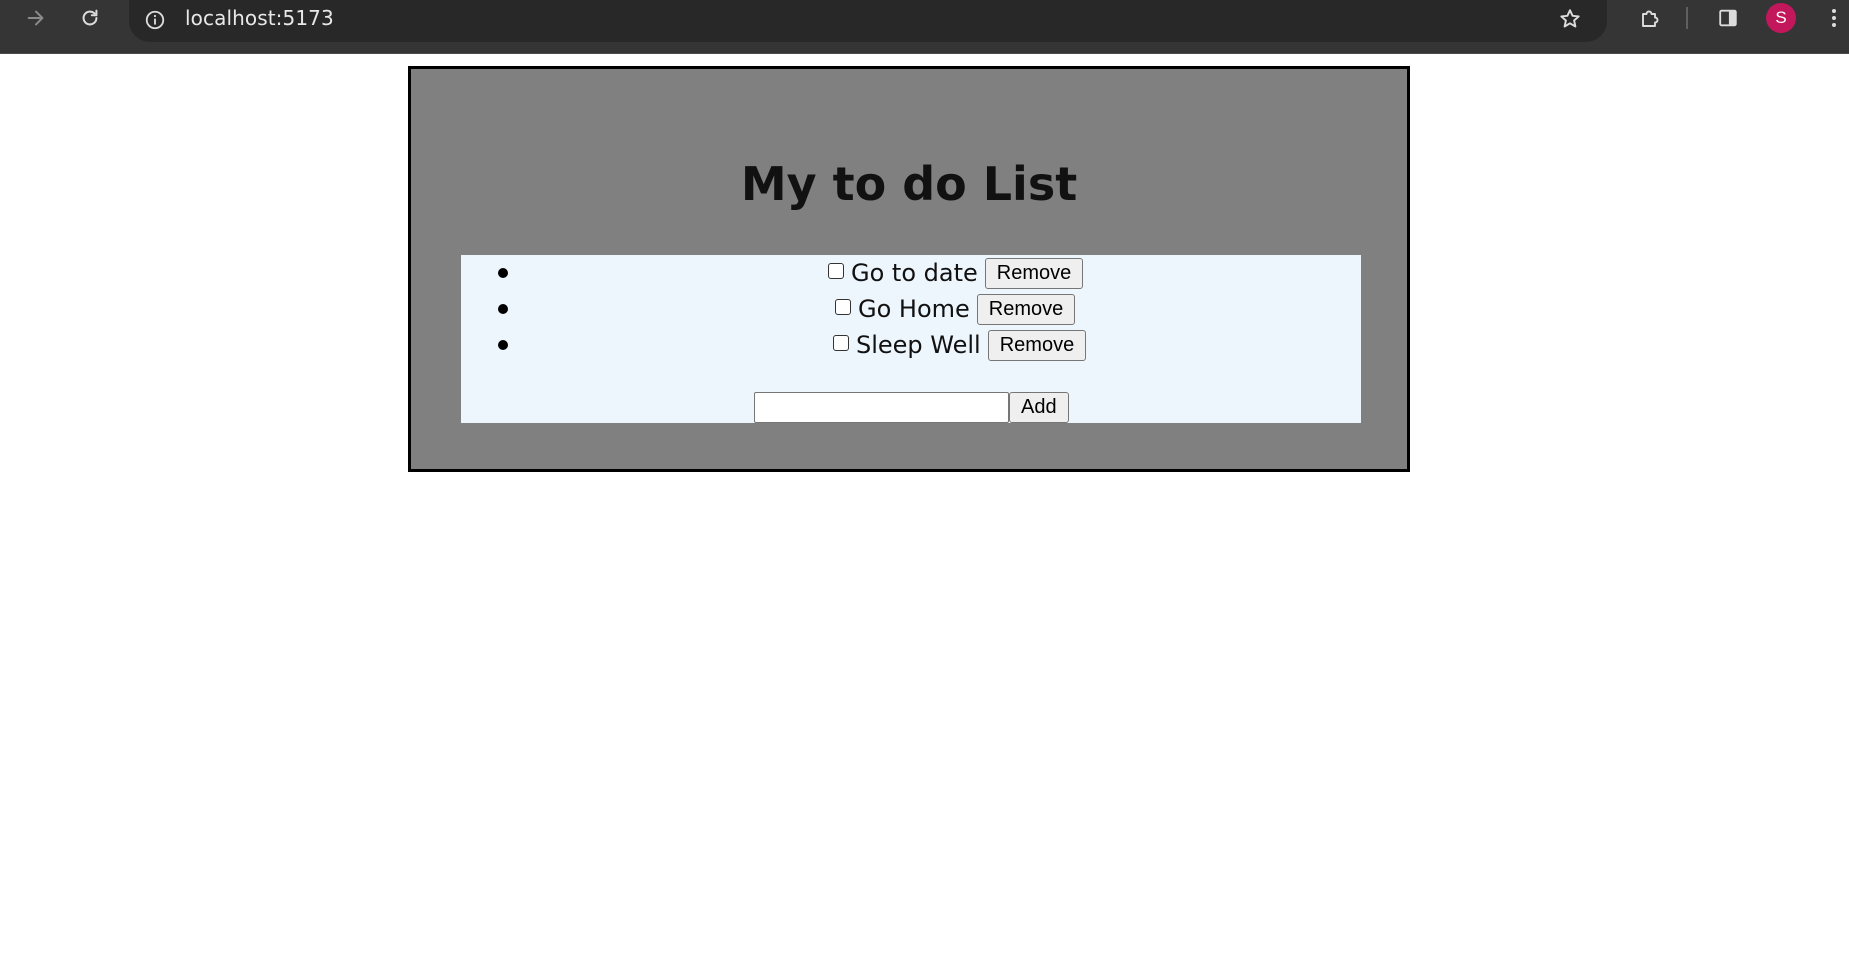  I want to click on new-todo-input, so click(881, 407).